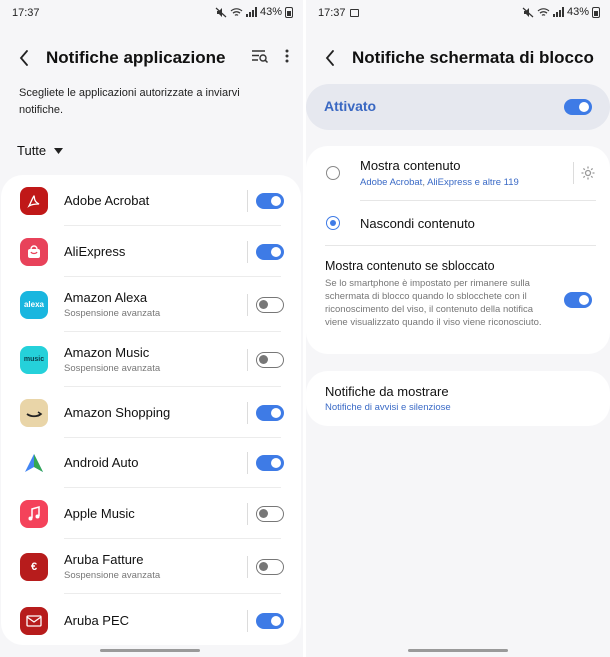  Describe the element at coordinates (458, 58) in the screenshot. I see `app-bar-right: Notifiche schermata di blocco` at that location.